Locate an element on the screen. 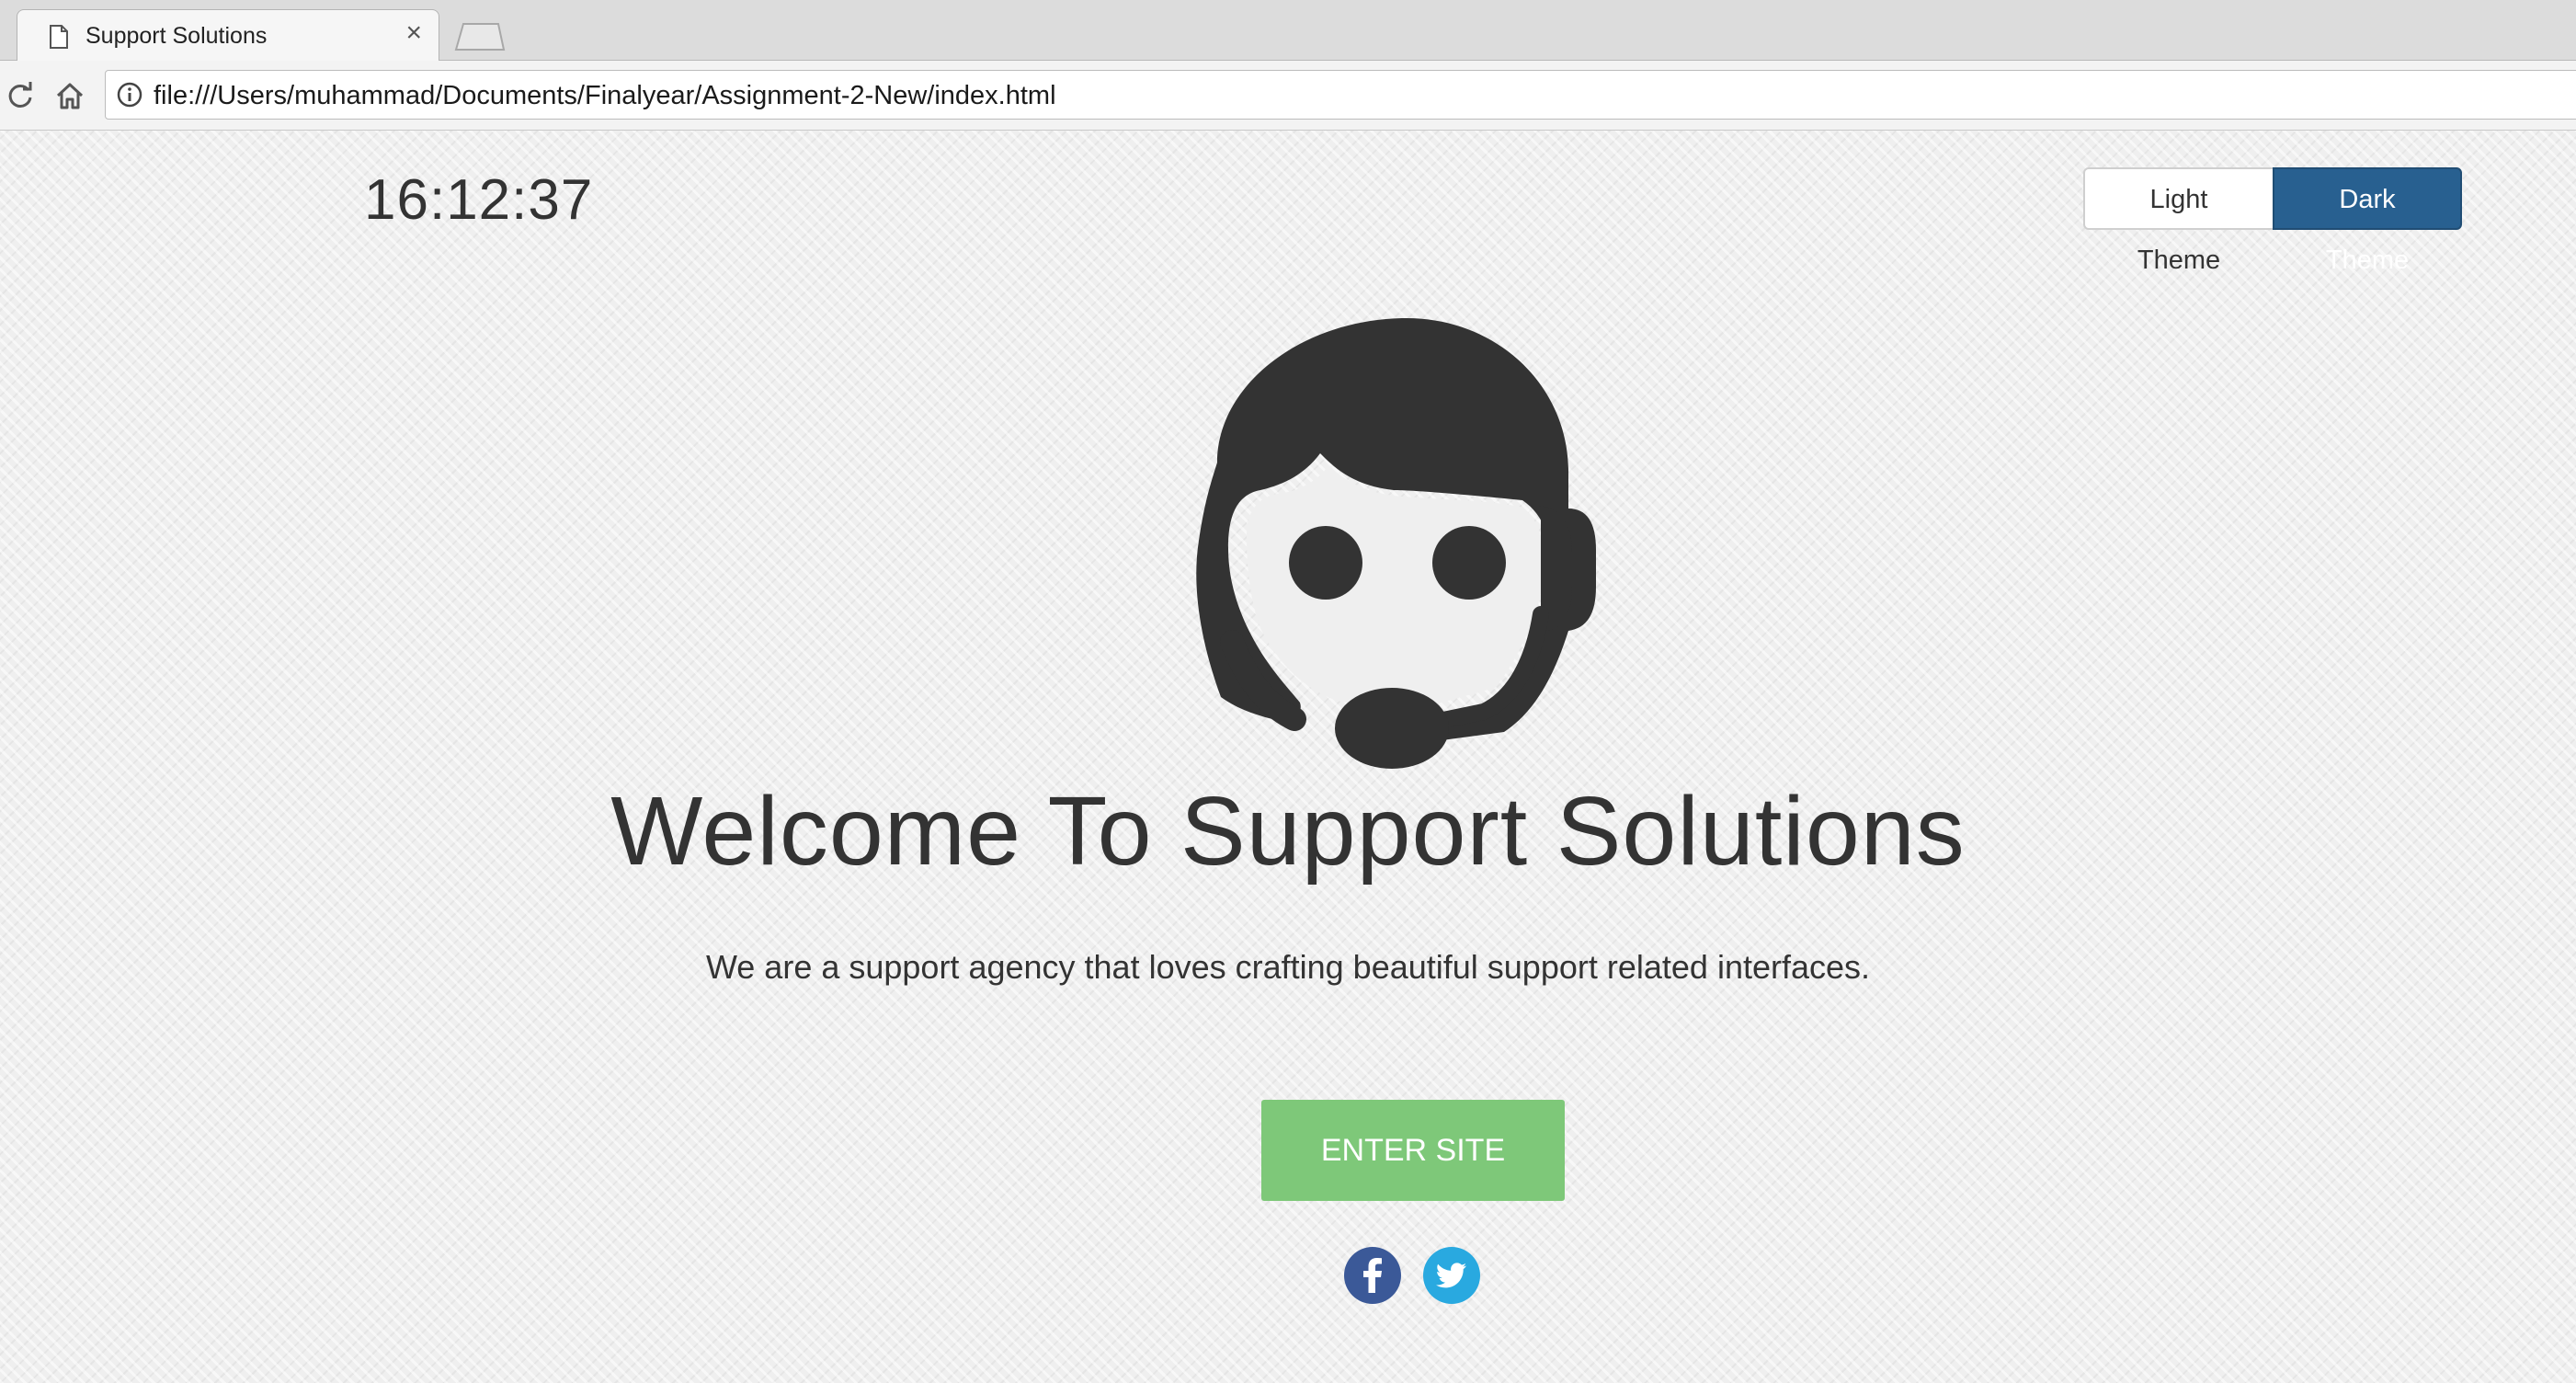 This screenshot has height=1383, width=2576. twitter-glyph is located at coordinates (1450, 1275).